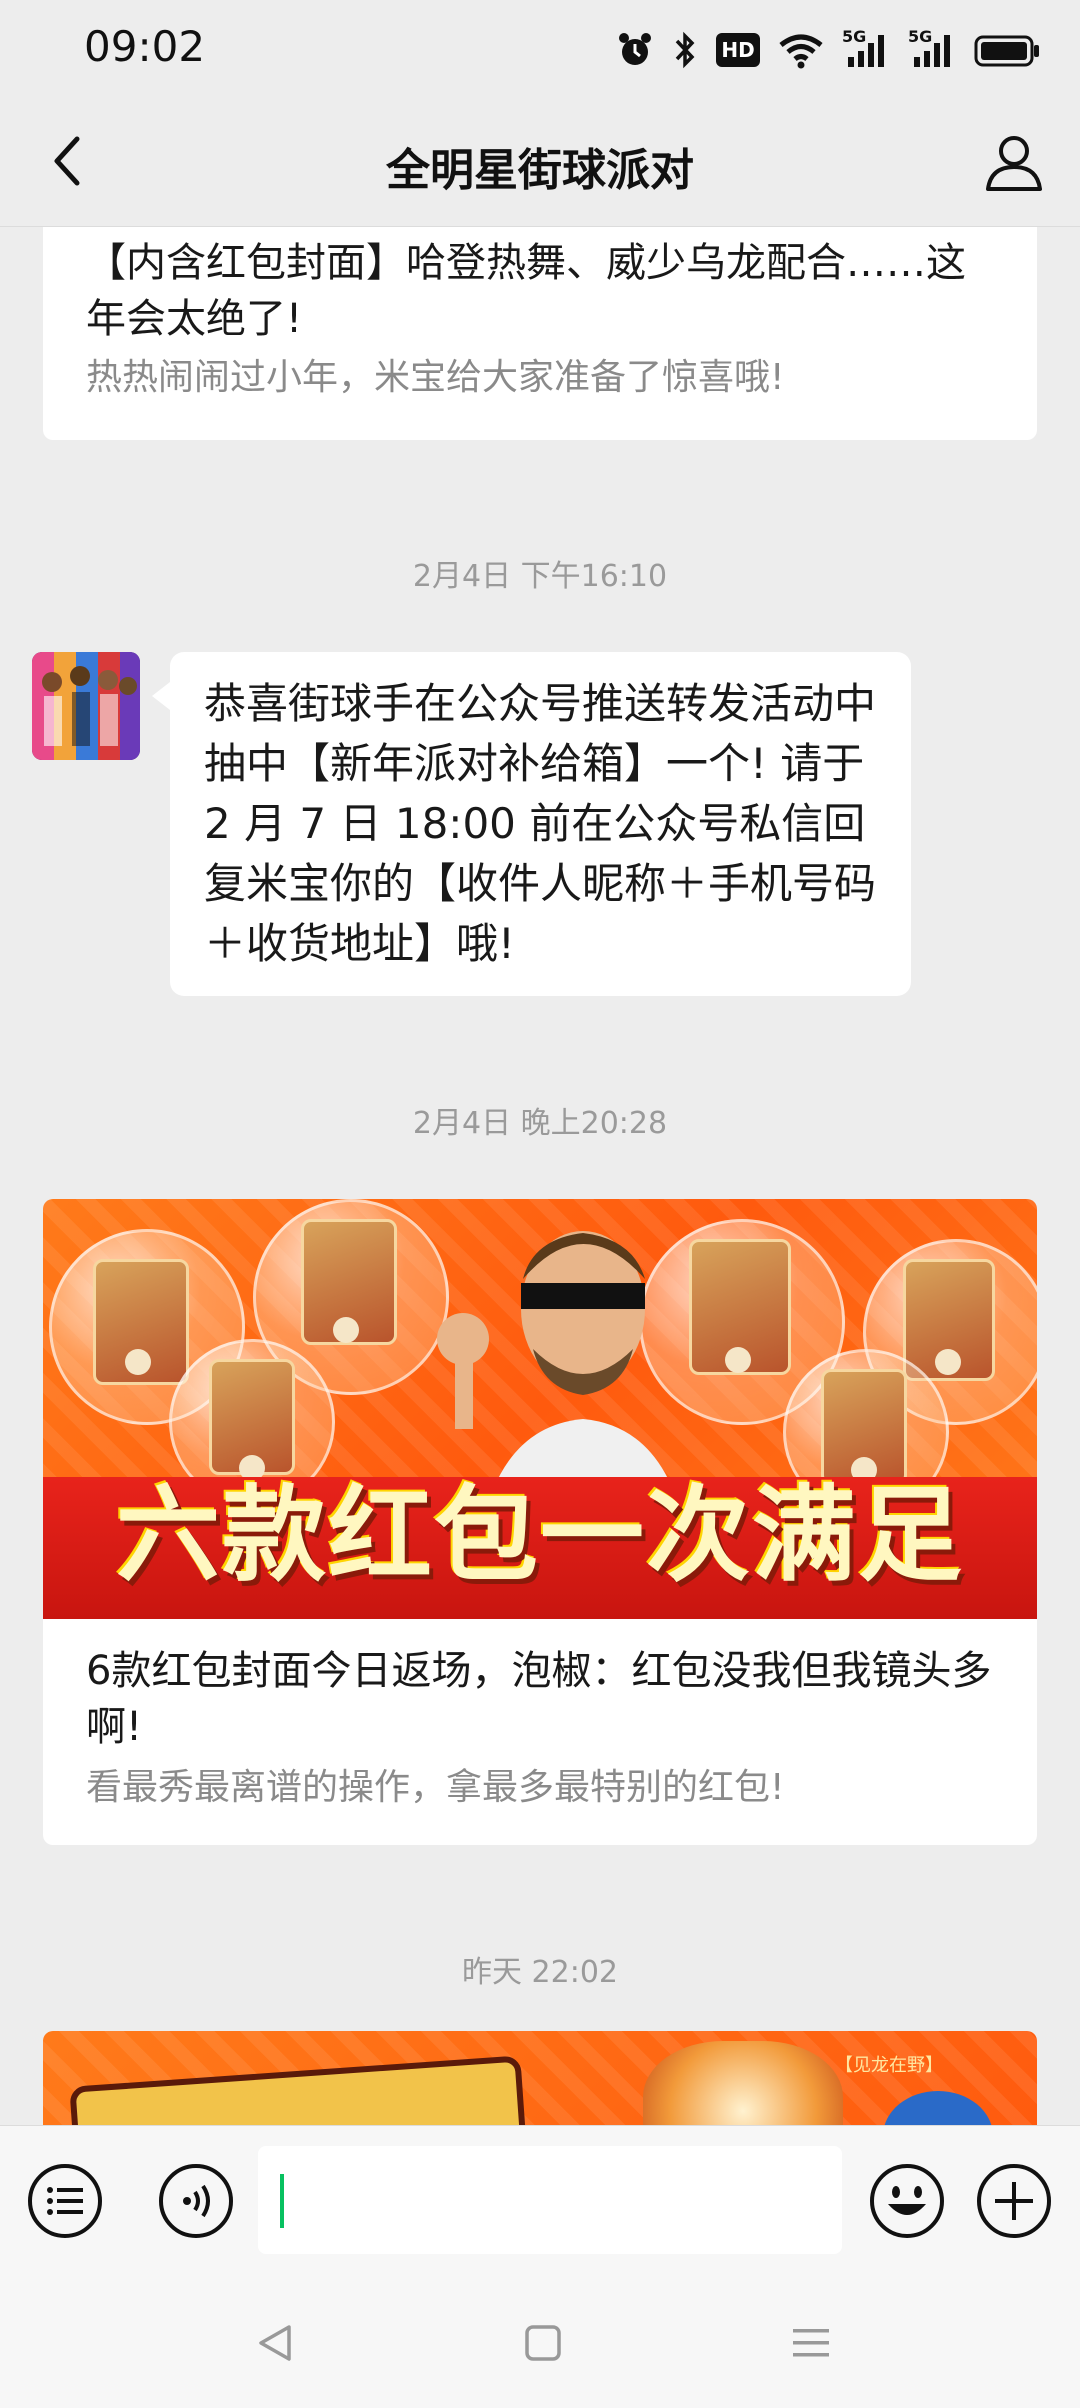  I want to click on person-icon, so click(1014, 163).